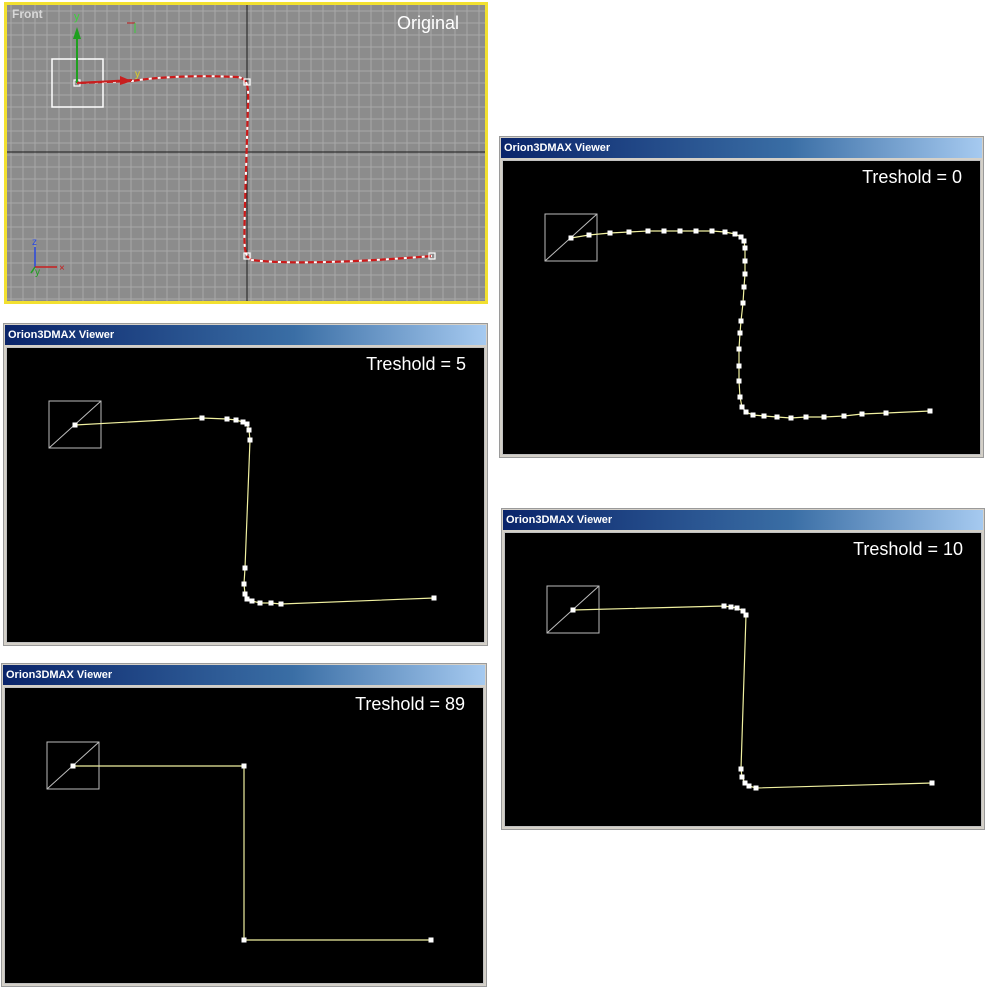 This screenshot has width=989, height=990. Describe the element at coordinates (62, 268) in the screenshot. I see `corner-x-label: ×` at that location.